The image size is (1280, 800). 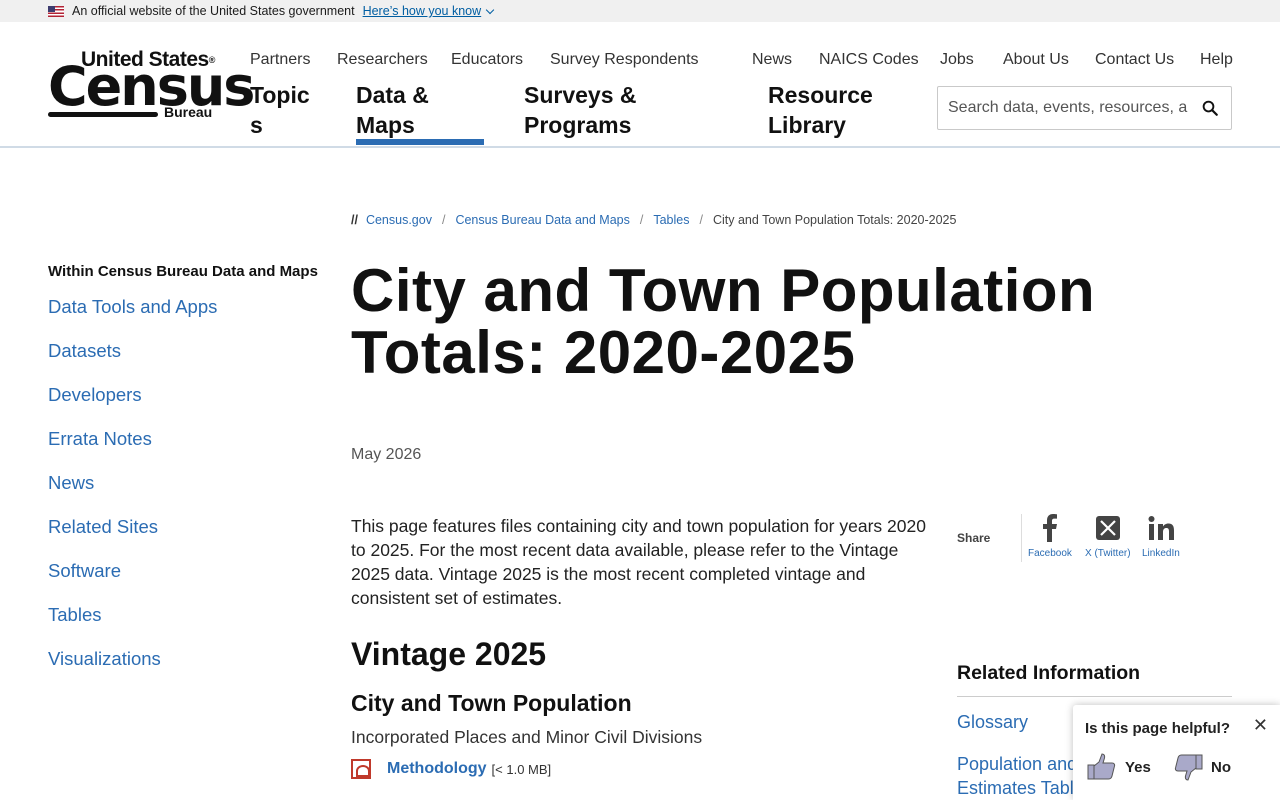 I want to click on sidebar-item-errata-notes: Errata Notes, so click(x=100, y=438).